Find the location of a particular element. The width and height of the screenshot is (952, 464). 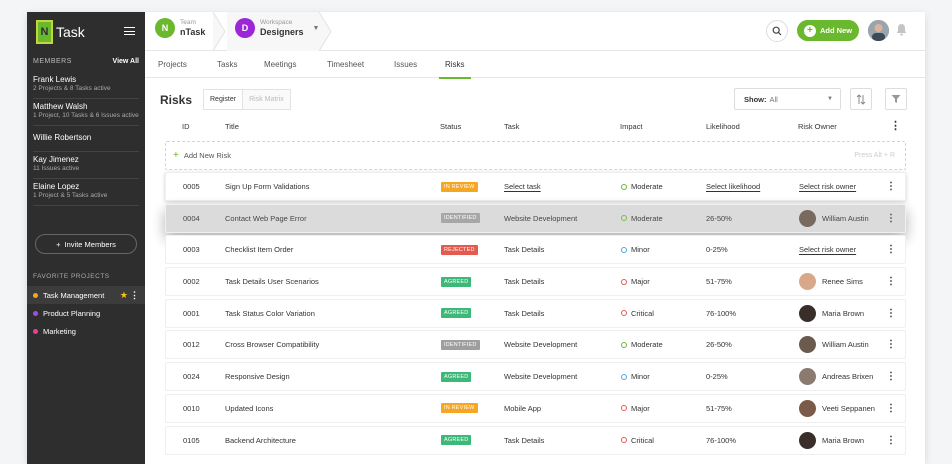

workspace-selector: D Workspace Designers ▼ is located at coordinates (277, 28).